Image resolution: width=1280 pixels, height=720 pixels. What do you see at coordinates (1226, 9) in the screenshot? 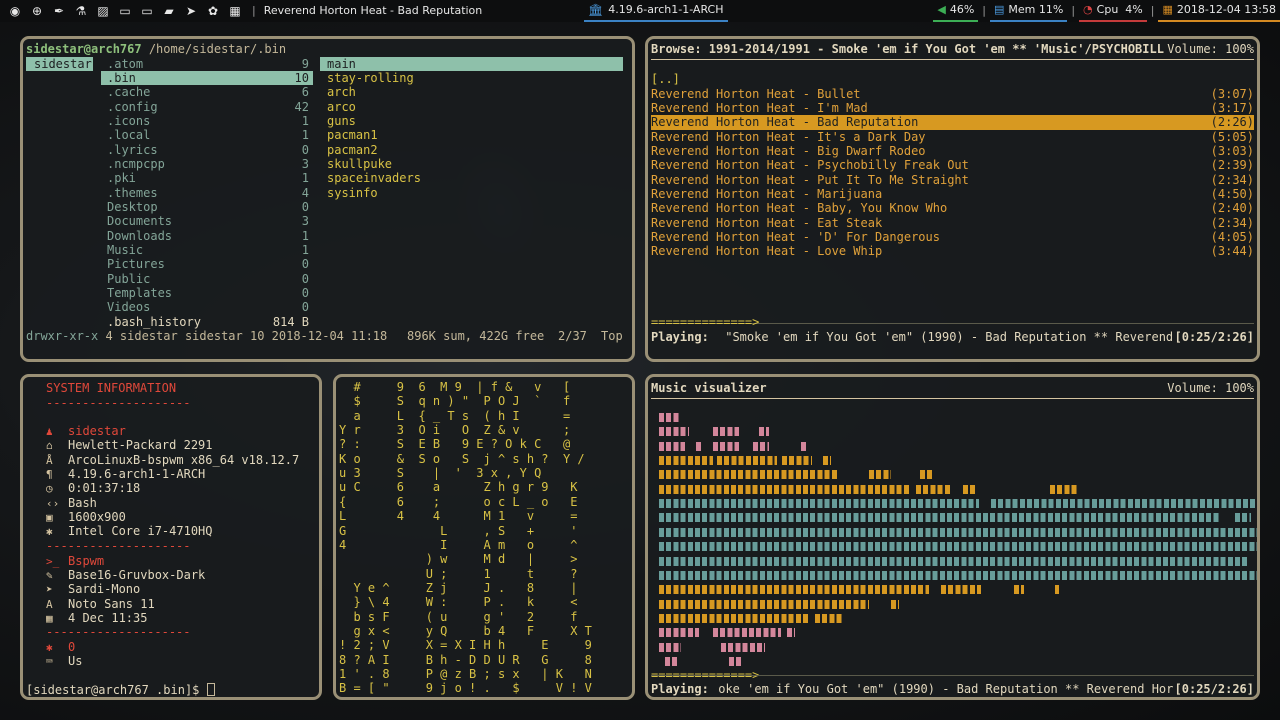
I see `datetime-value: 2018-12-04 13:58` at bounding box center [1226, 9].